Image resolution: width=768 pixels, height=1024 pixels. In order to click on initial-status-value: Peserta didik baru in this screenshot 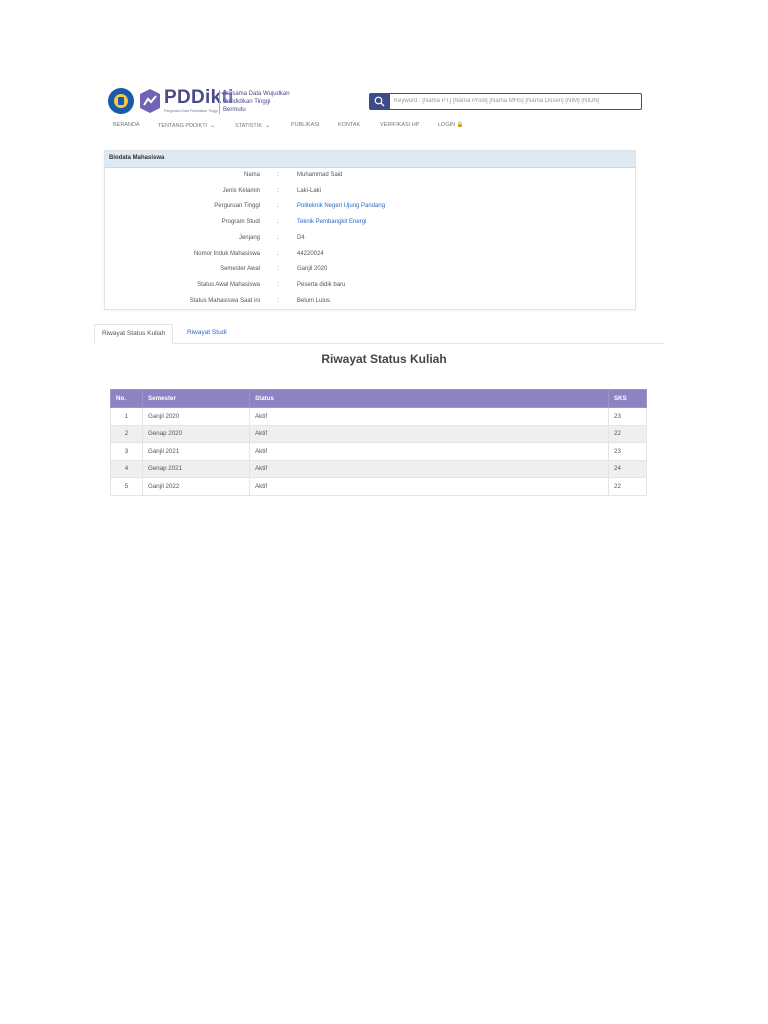, I will do `click(321, 285)`.